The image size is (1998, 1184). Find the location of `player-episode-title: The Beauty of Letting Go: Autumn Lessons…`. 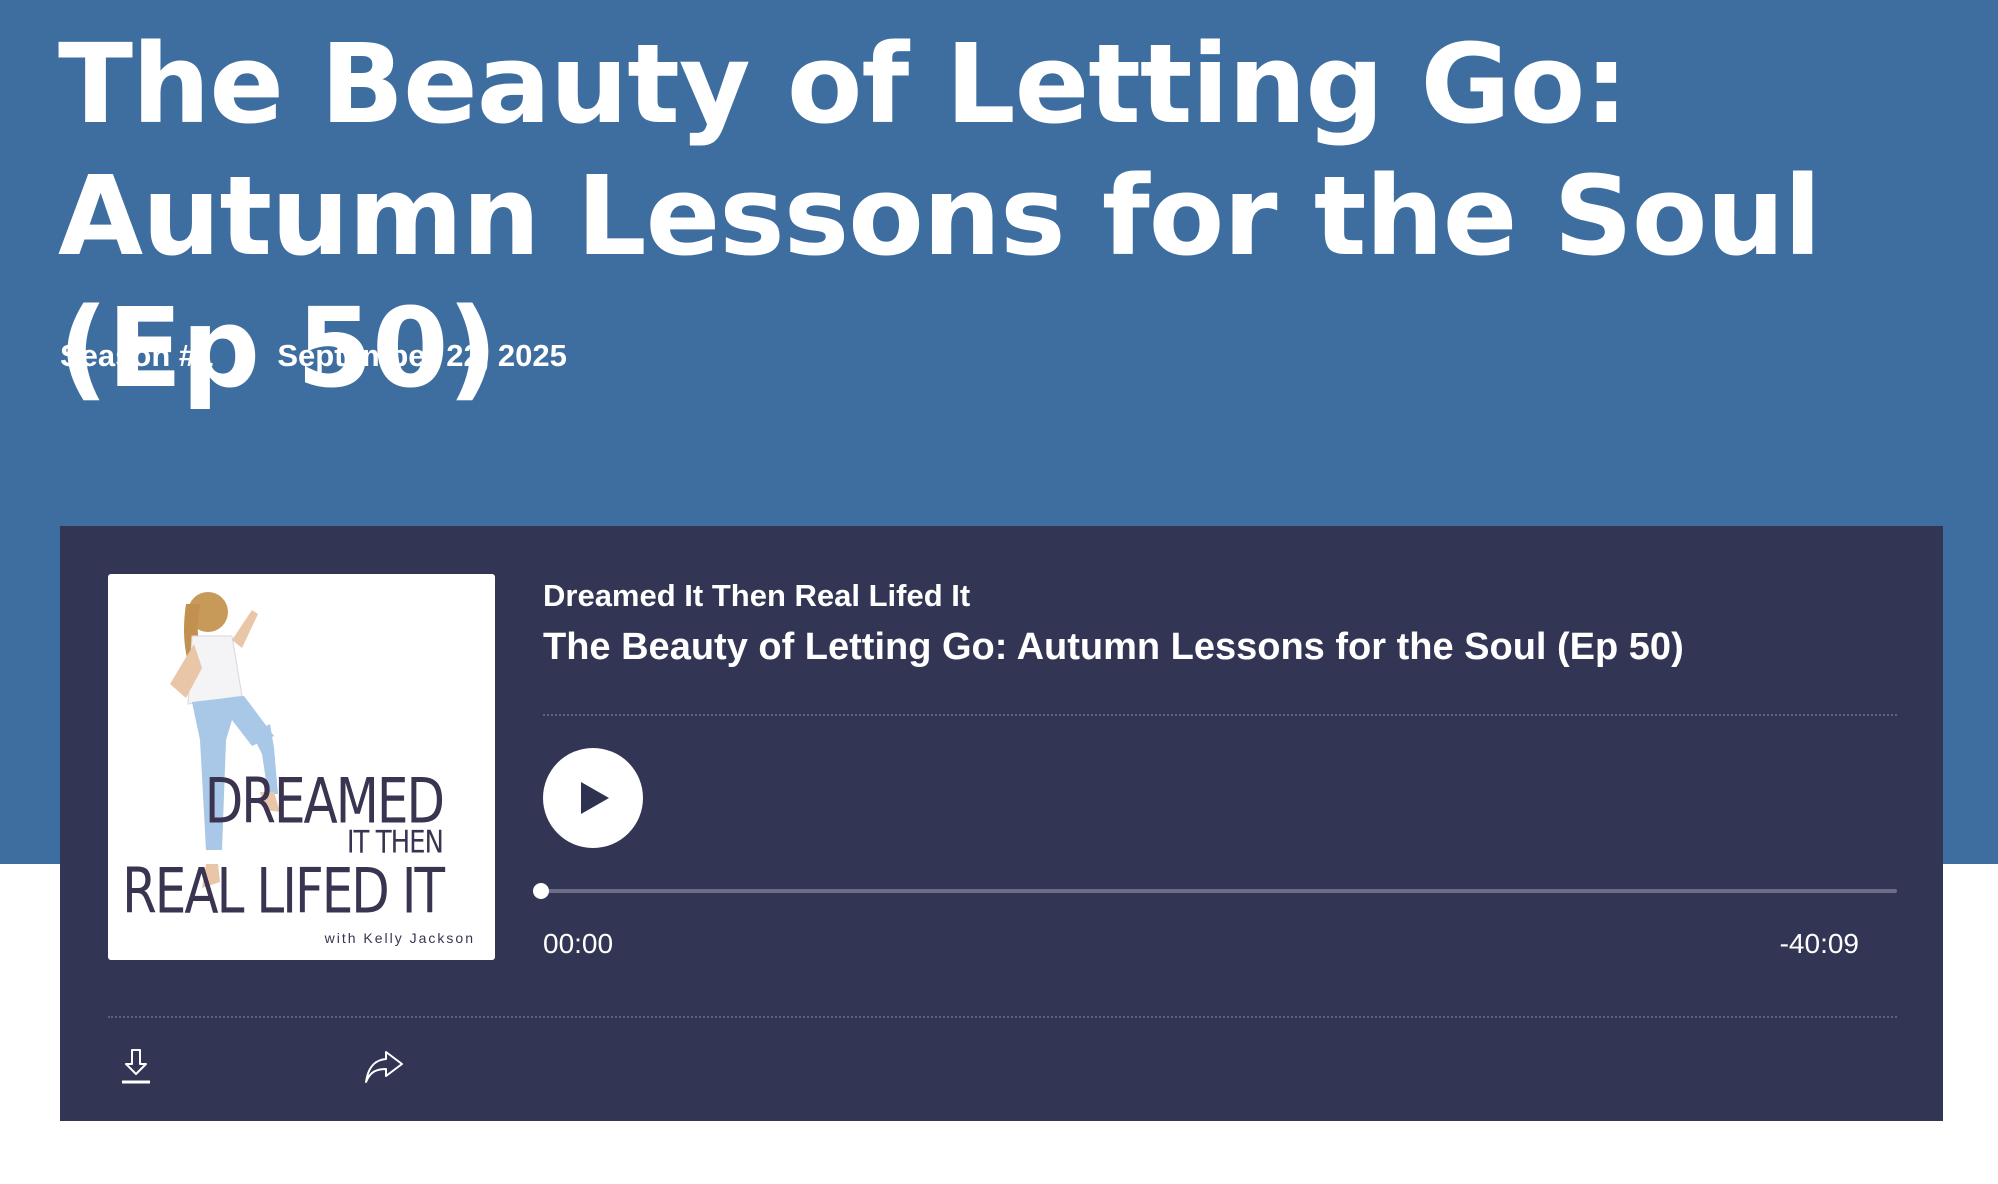

player-episode-title: The Beauty of Letting Go: Autumn Lessons… is located at coordinates (1113, 647).